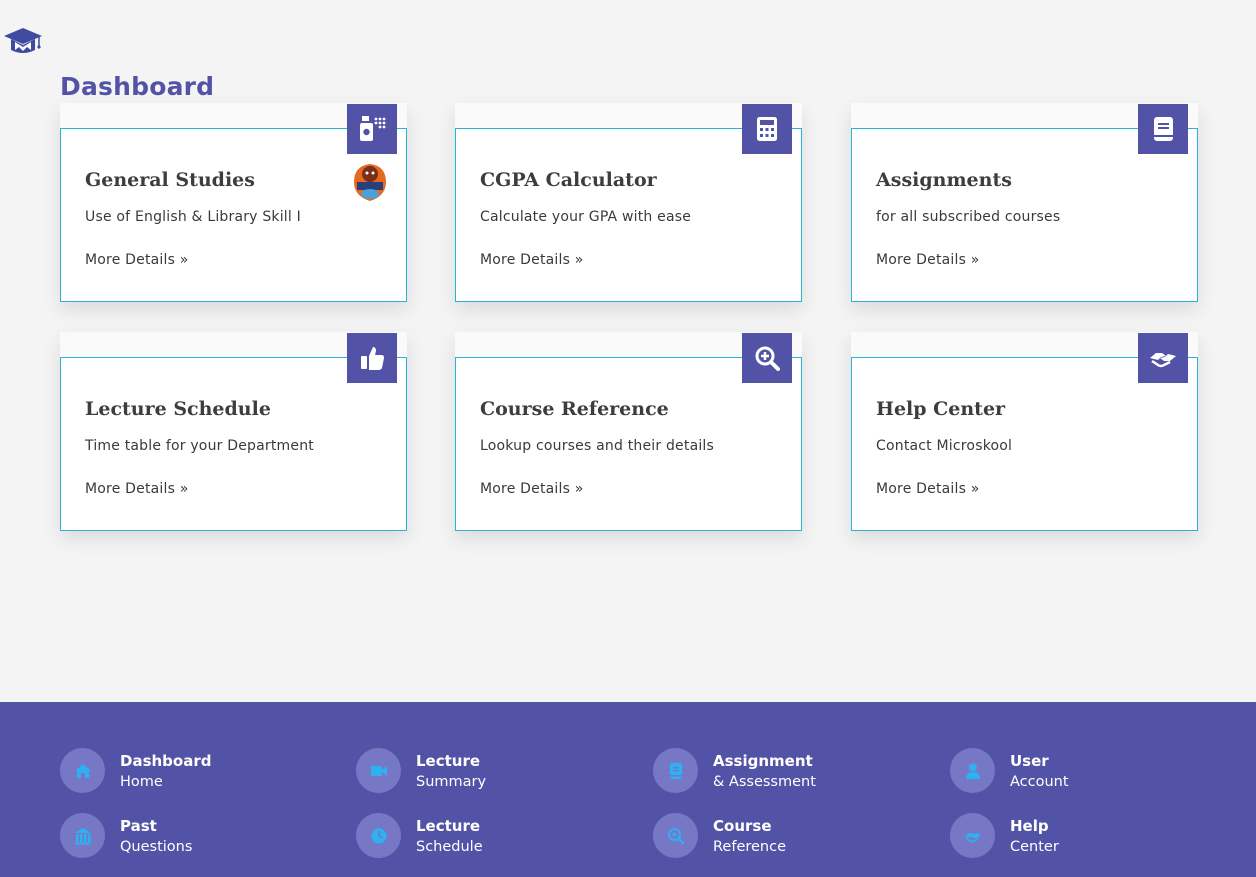  Describe the element at coordinates (449, 847) in the screenshot. I see `footer-item-subtitle: Schedule` at that location.